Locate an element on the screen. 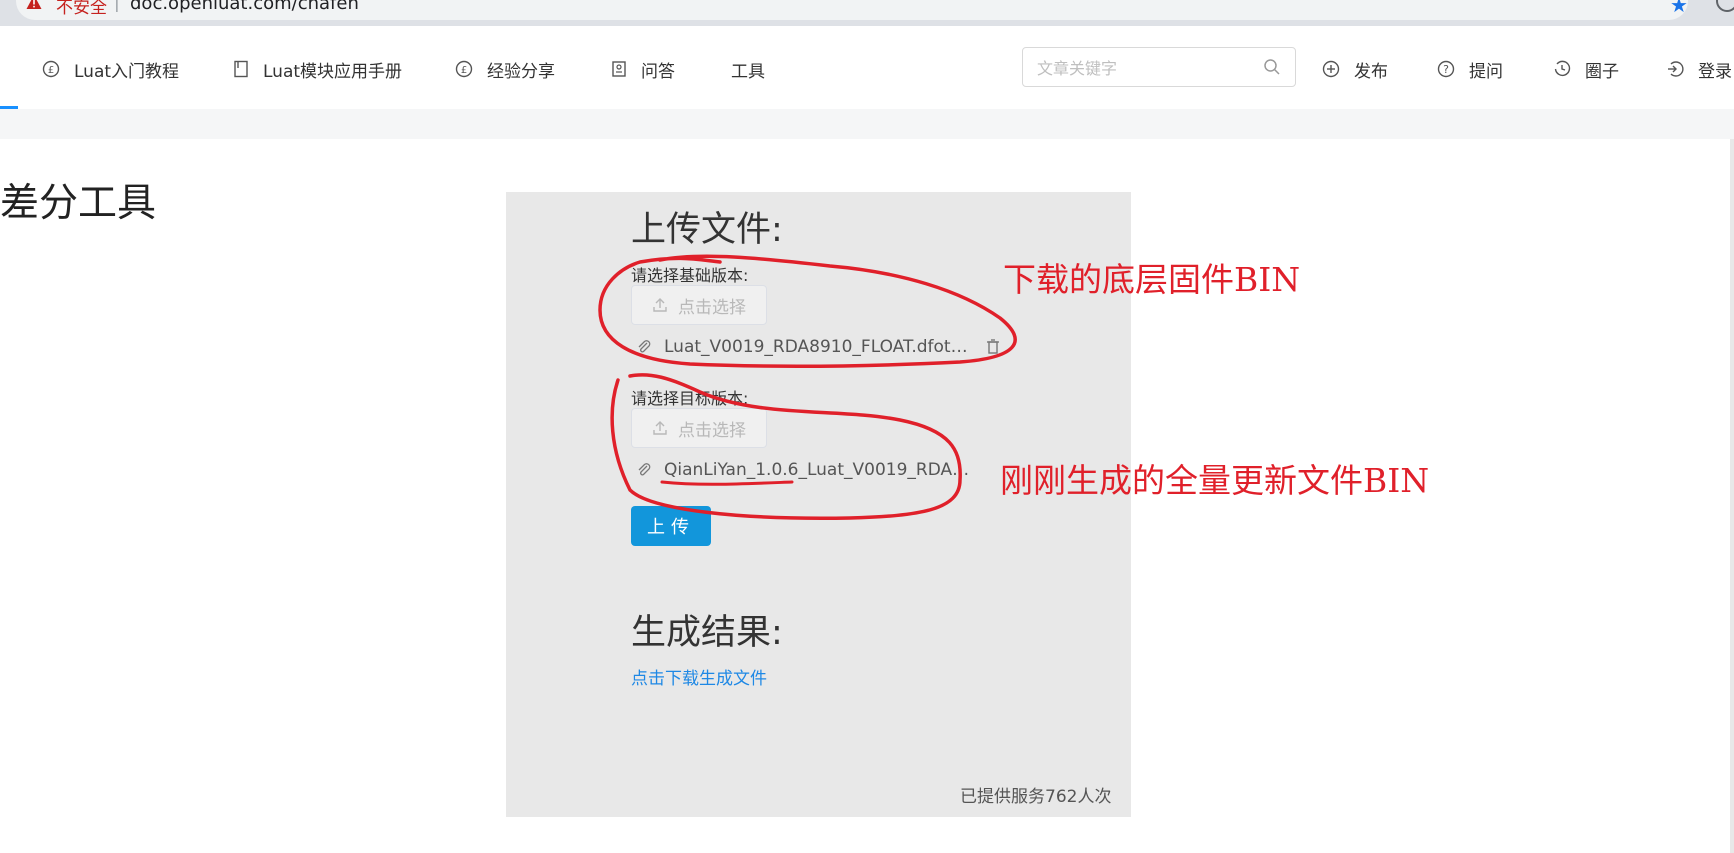 Image resolution: width=1734 pixels, height=853 pixels. result-heading: 生成结果: is located at coordinates (707, 633).